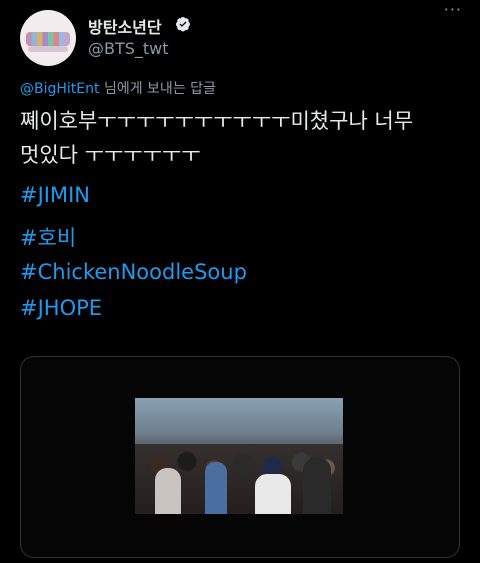 The width and height of the screenshot is (480, 563). I want to click on reply-mention-link: @BigHitEnt, so click(60, 89).